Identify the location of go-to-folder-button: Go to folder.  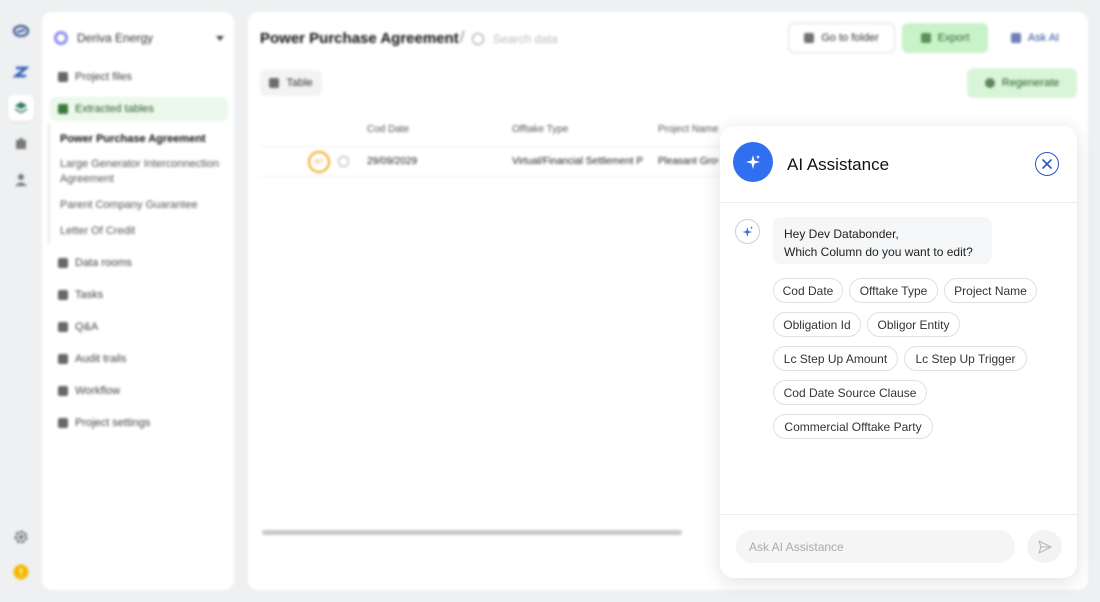
(841, 38).